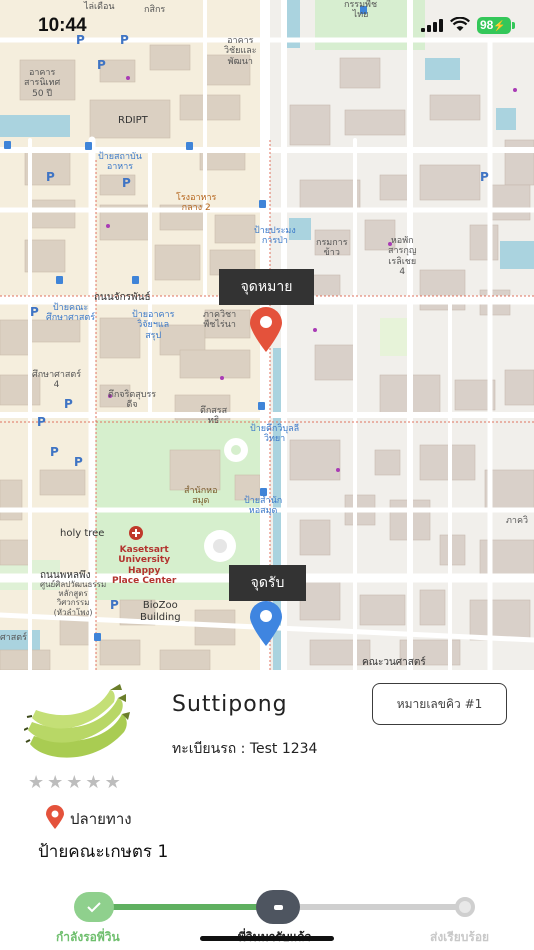  Describe the element at coordinates (42, 83) in the screenshot. I see `map-label: อาคาร สารนิเทศ 50 ปี` at that location.